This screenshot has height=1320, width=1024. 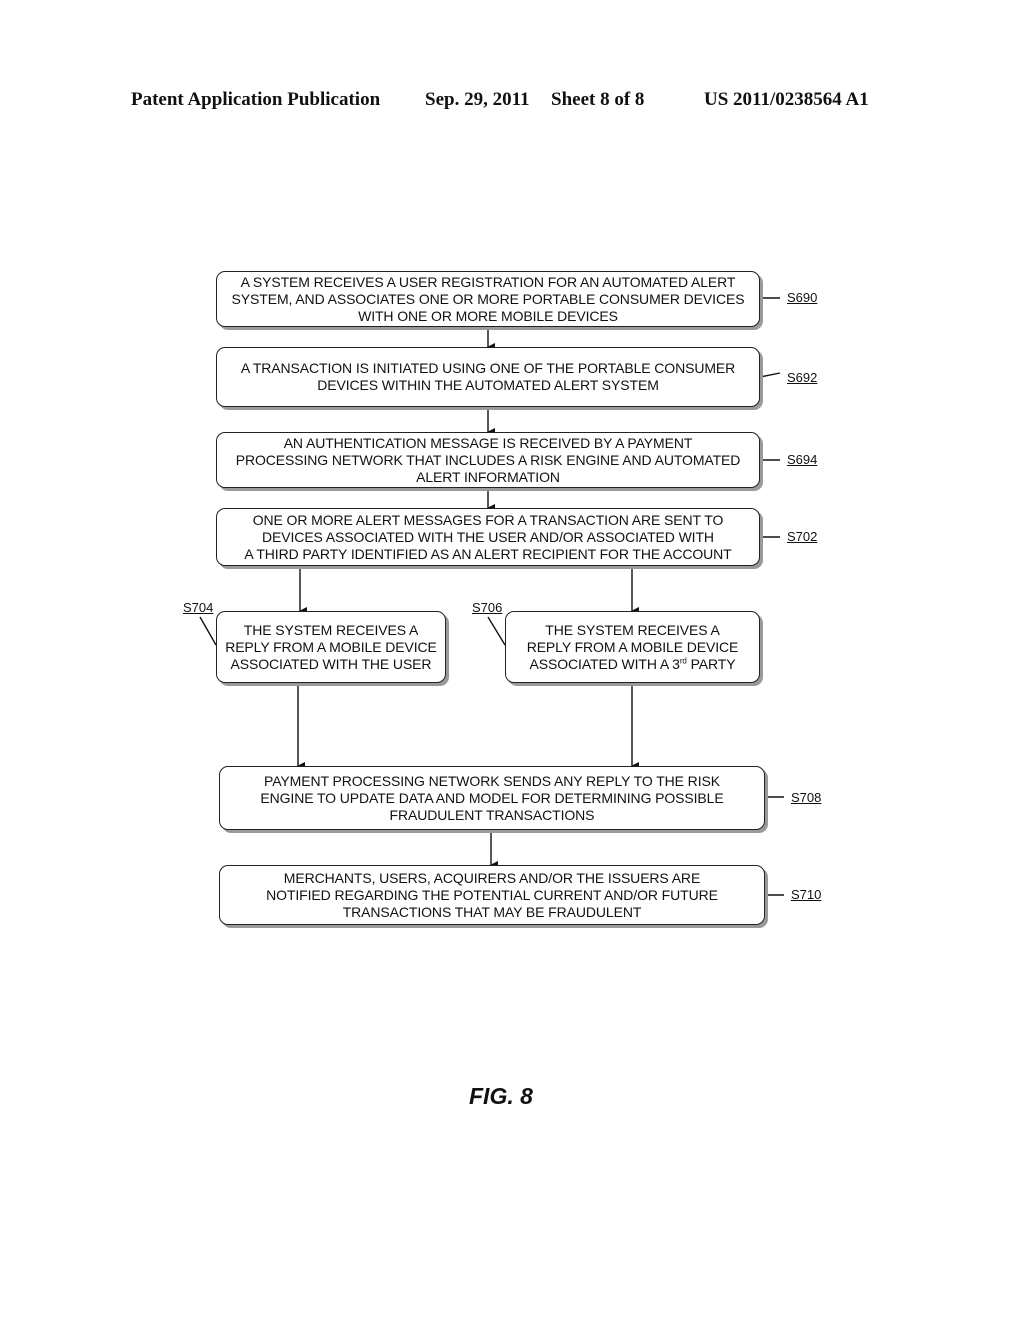 What do you see at coordinates (492, 814) in the screenshot?
I see `step-text: FRAUDULENT TRANSACTIONS` at bounding box center [492, 814].